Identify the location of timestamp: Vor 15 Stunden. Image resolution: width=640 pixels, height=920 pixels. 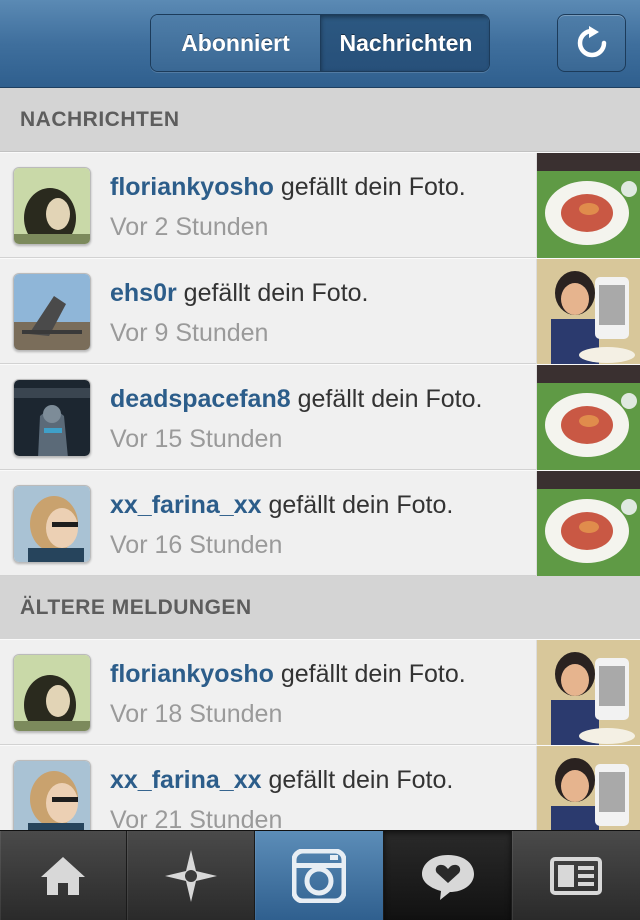
(196, 439).